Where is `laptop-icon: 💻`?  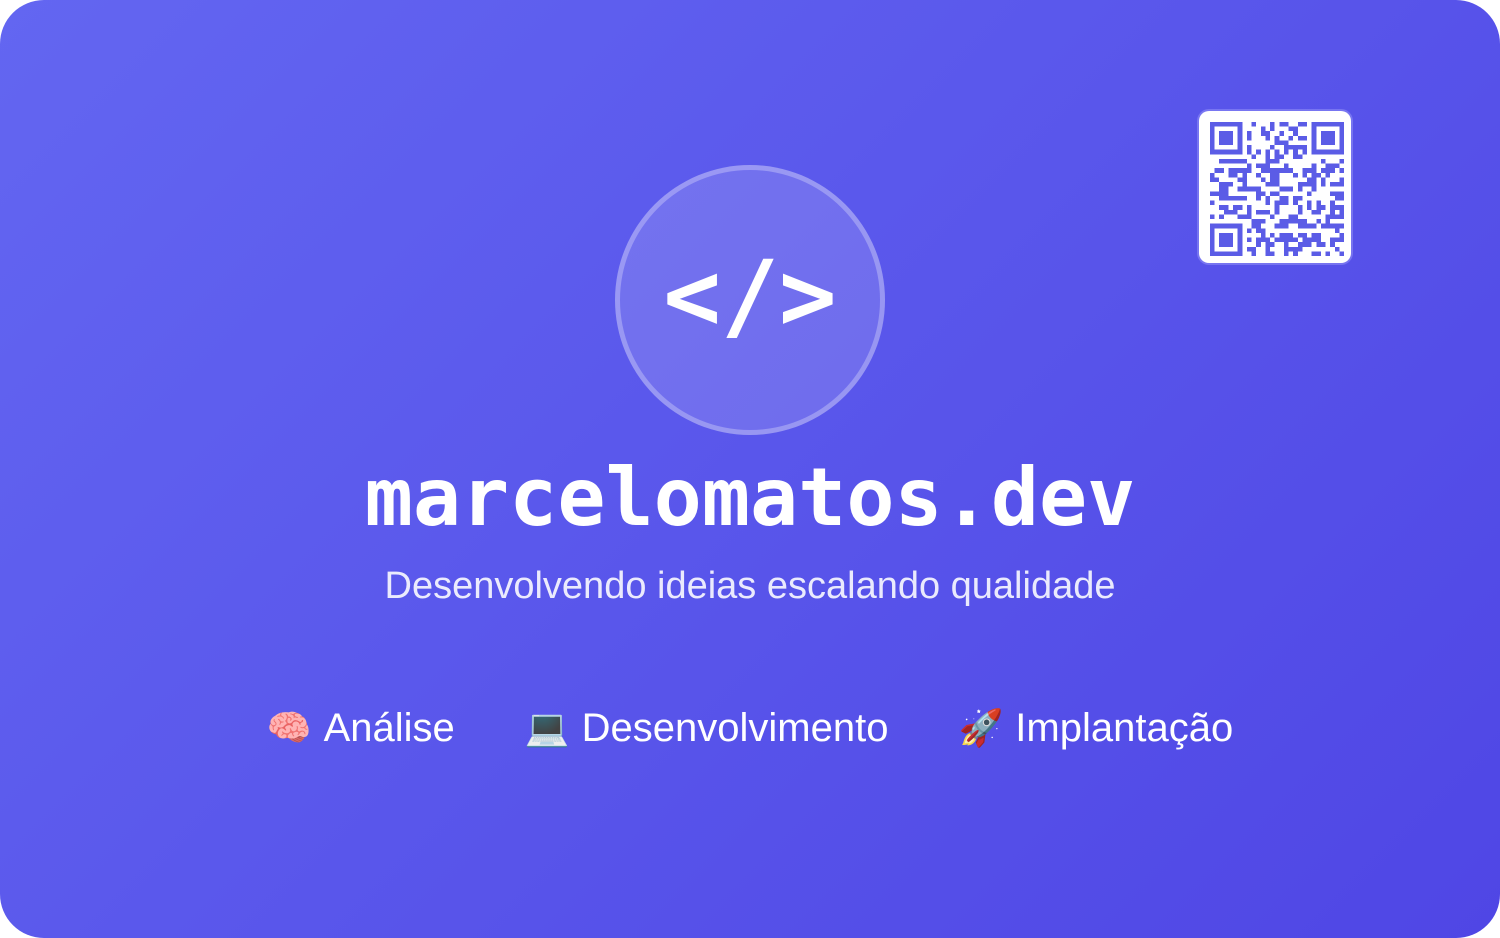
laptop-icon: 💻 is located at coordinates (547, 727).